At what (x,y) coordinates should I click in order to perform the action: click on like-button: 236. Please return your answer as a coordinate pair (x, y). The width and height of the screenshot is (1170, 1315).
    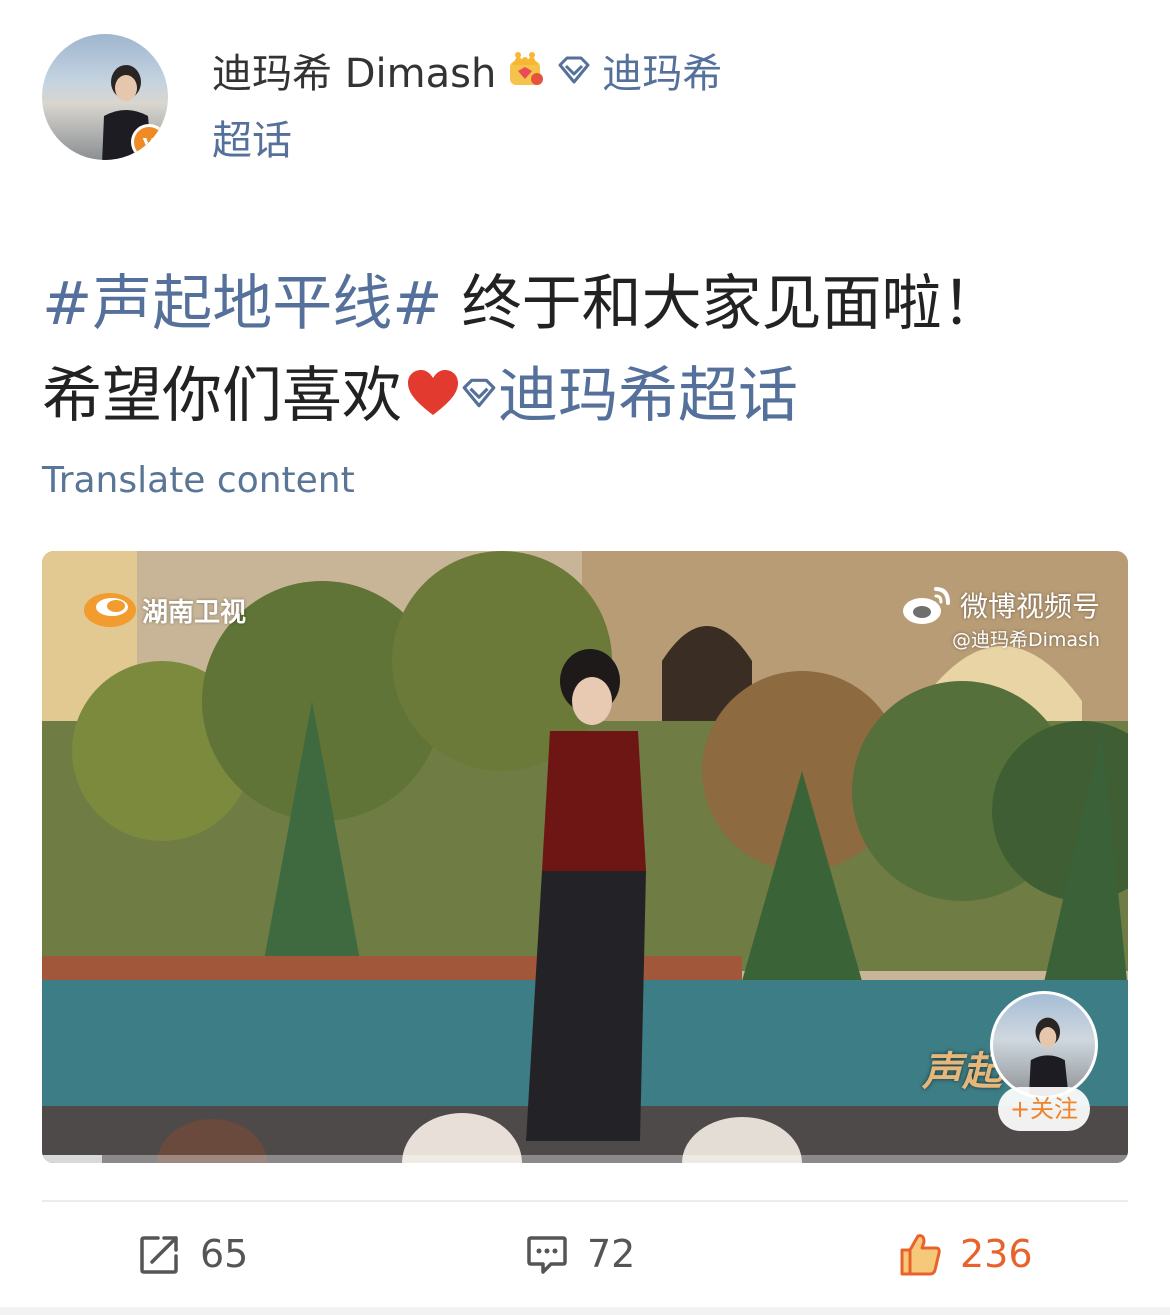
    Looking at the image, I should click on (965, 1254).